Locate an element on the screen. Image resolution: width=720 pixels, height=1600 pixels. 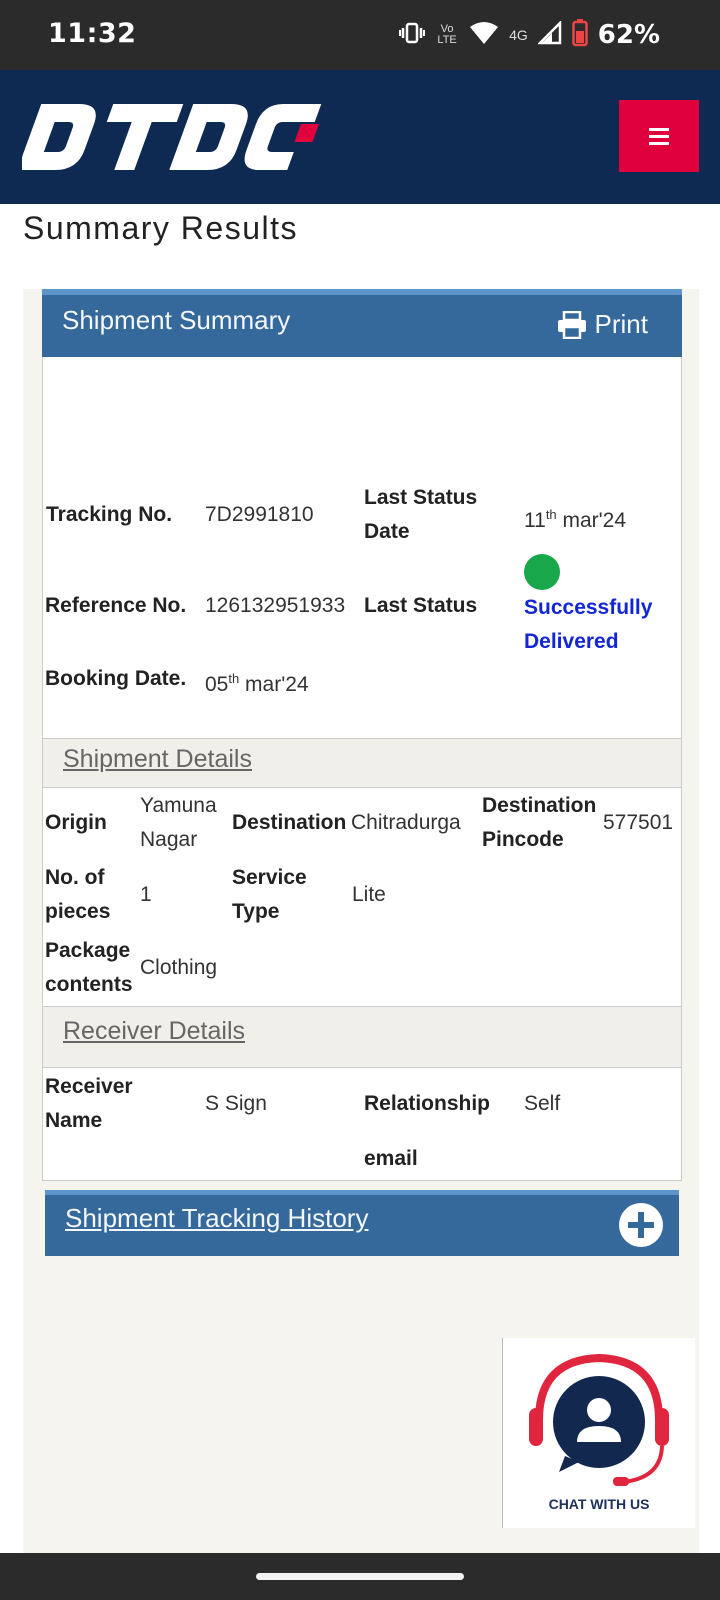
shipment-details-link: Shipment Details is located at coordinates (157, 759).